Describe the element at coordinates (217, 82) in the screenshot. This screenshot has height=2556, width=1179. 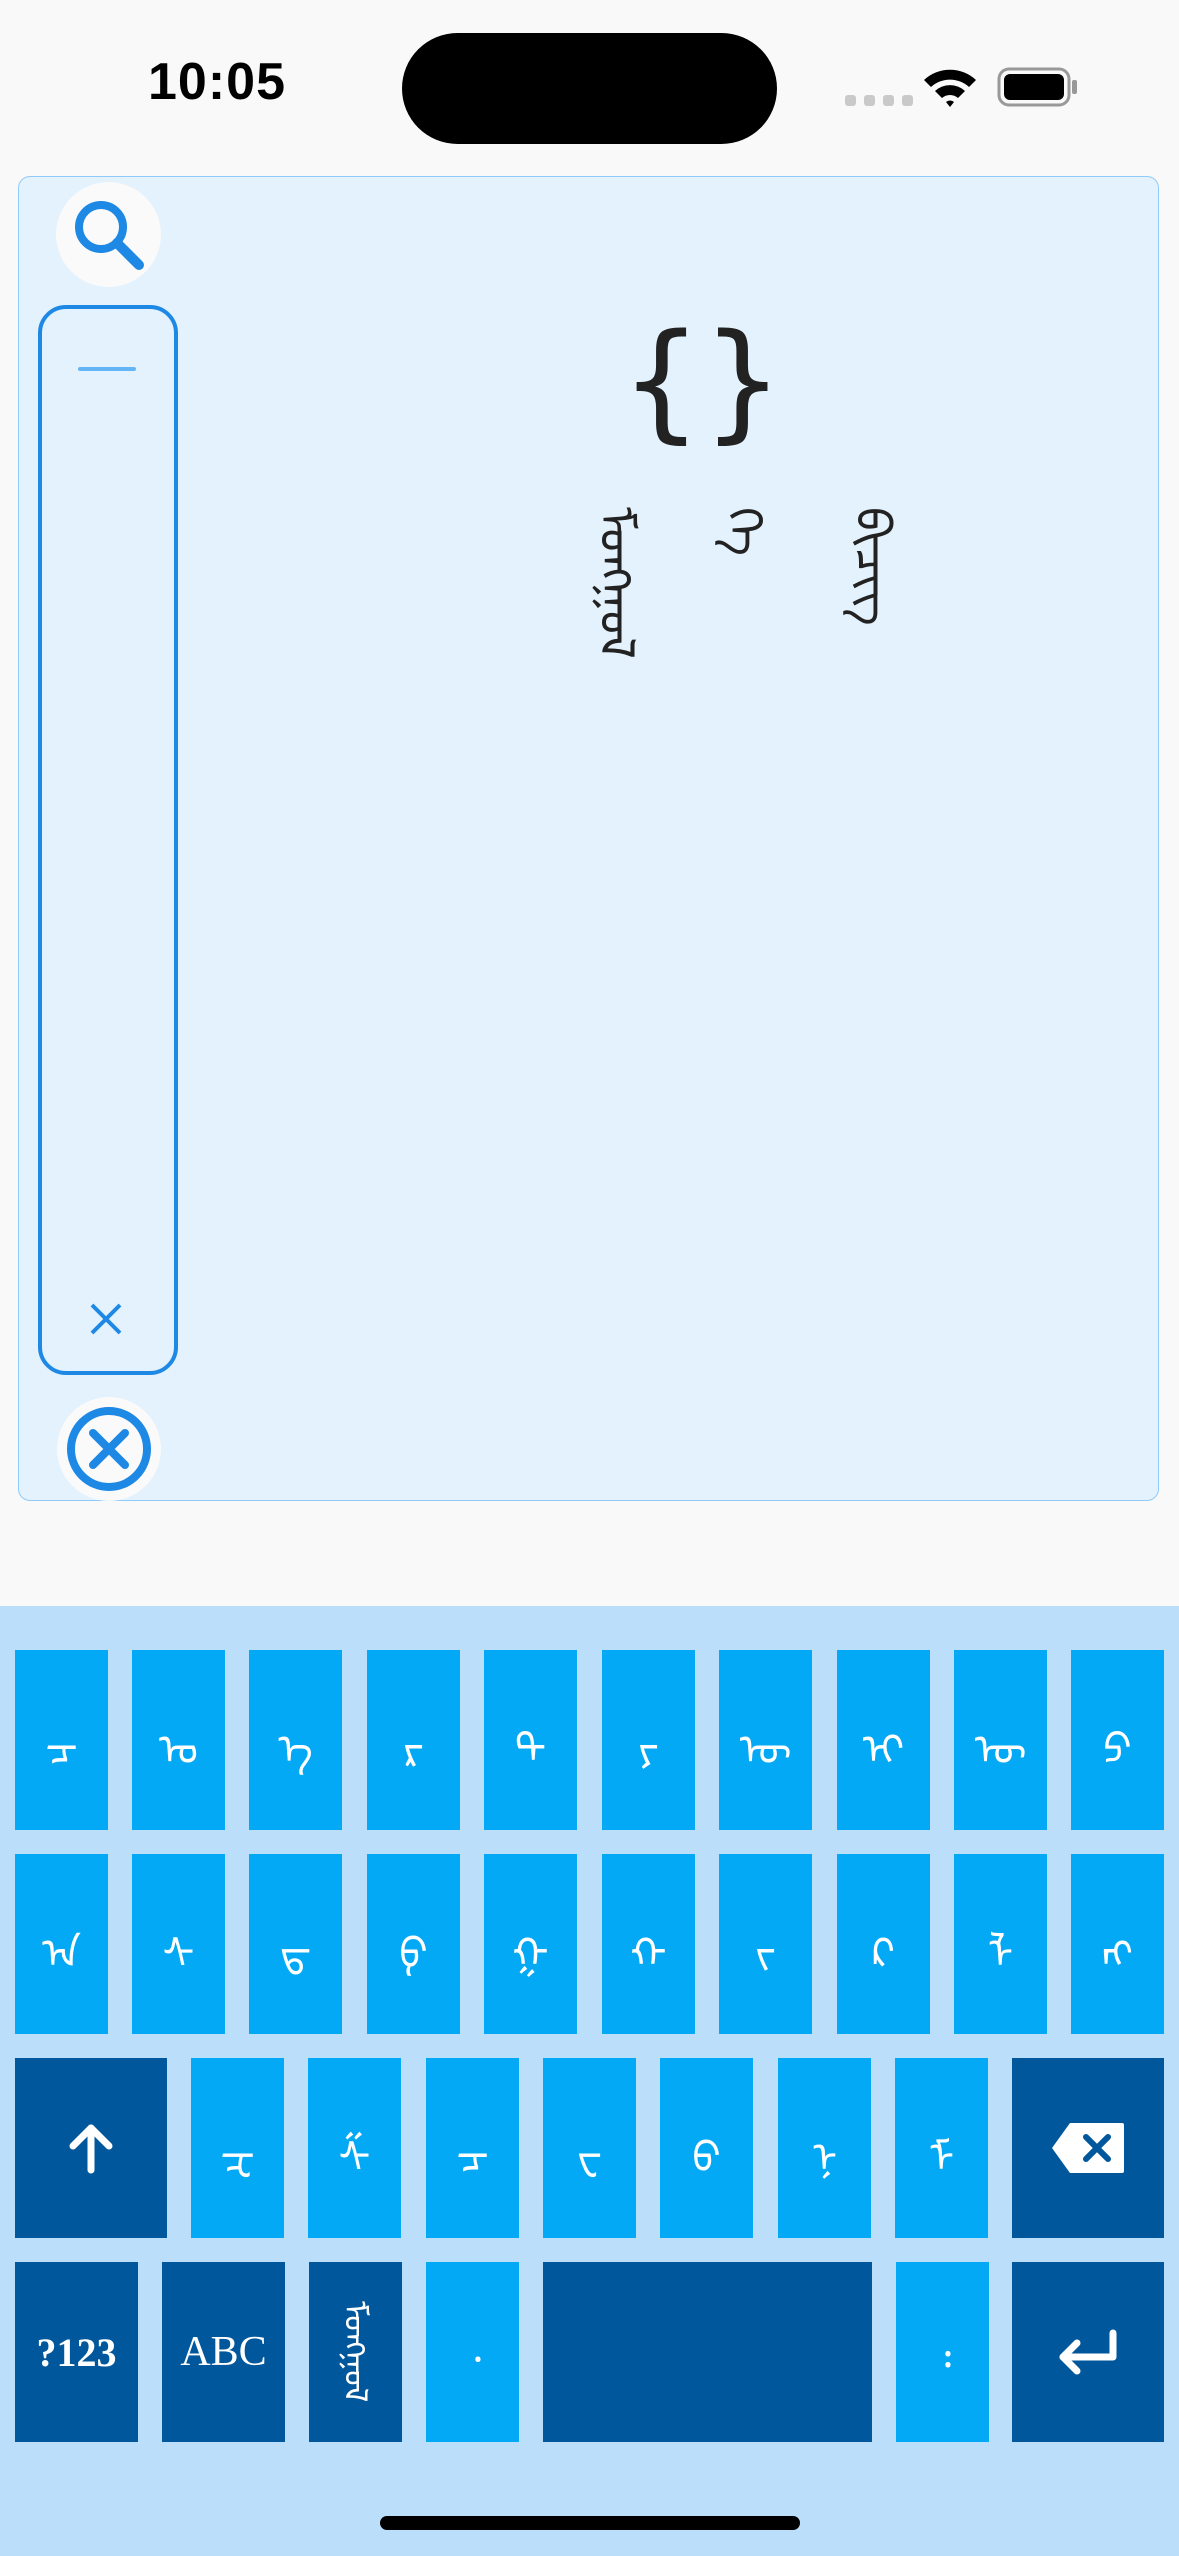
I see `status-time: 10:05` at that location.